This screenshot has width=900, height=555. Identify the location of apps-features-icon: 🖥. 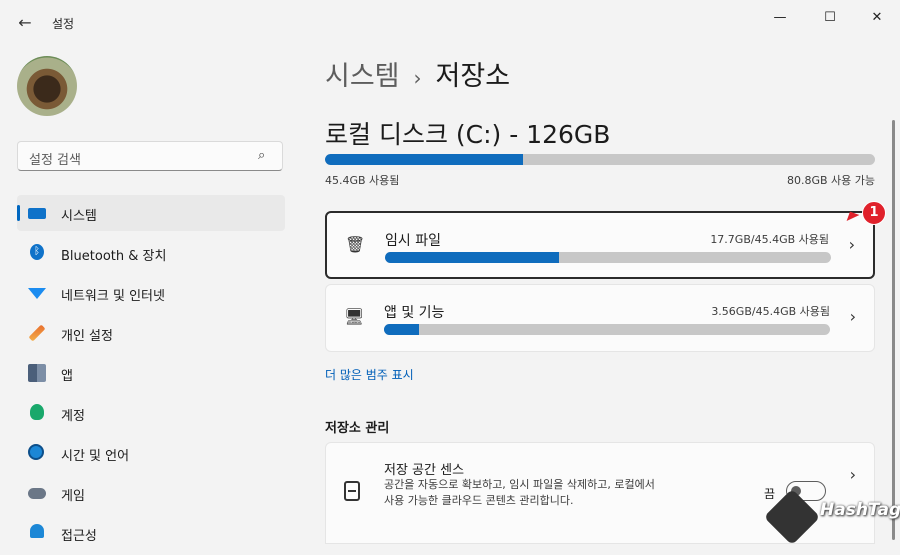
(354, 316).